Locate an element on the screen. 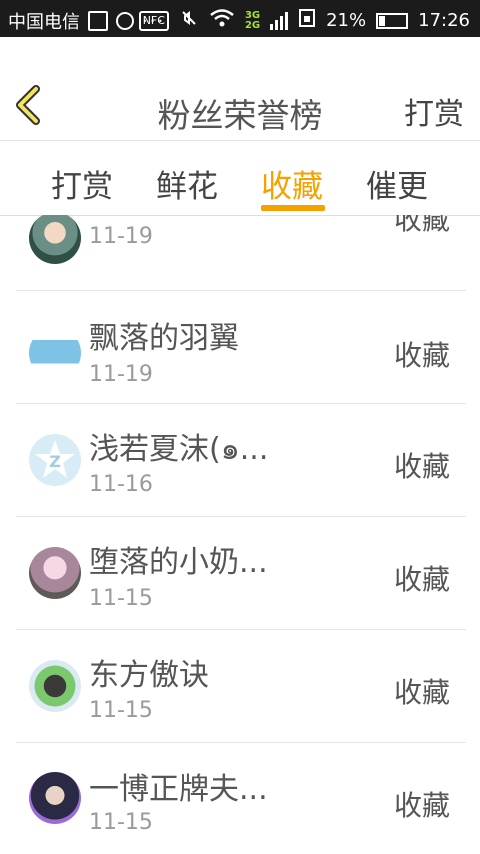 This screenshot has width=480, height=854. battery-icon is located at coordinates (392, 20).